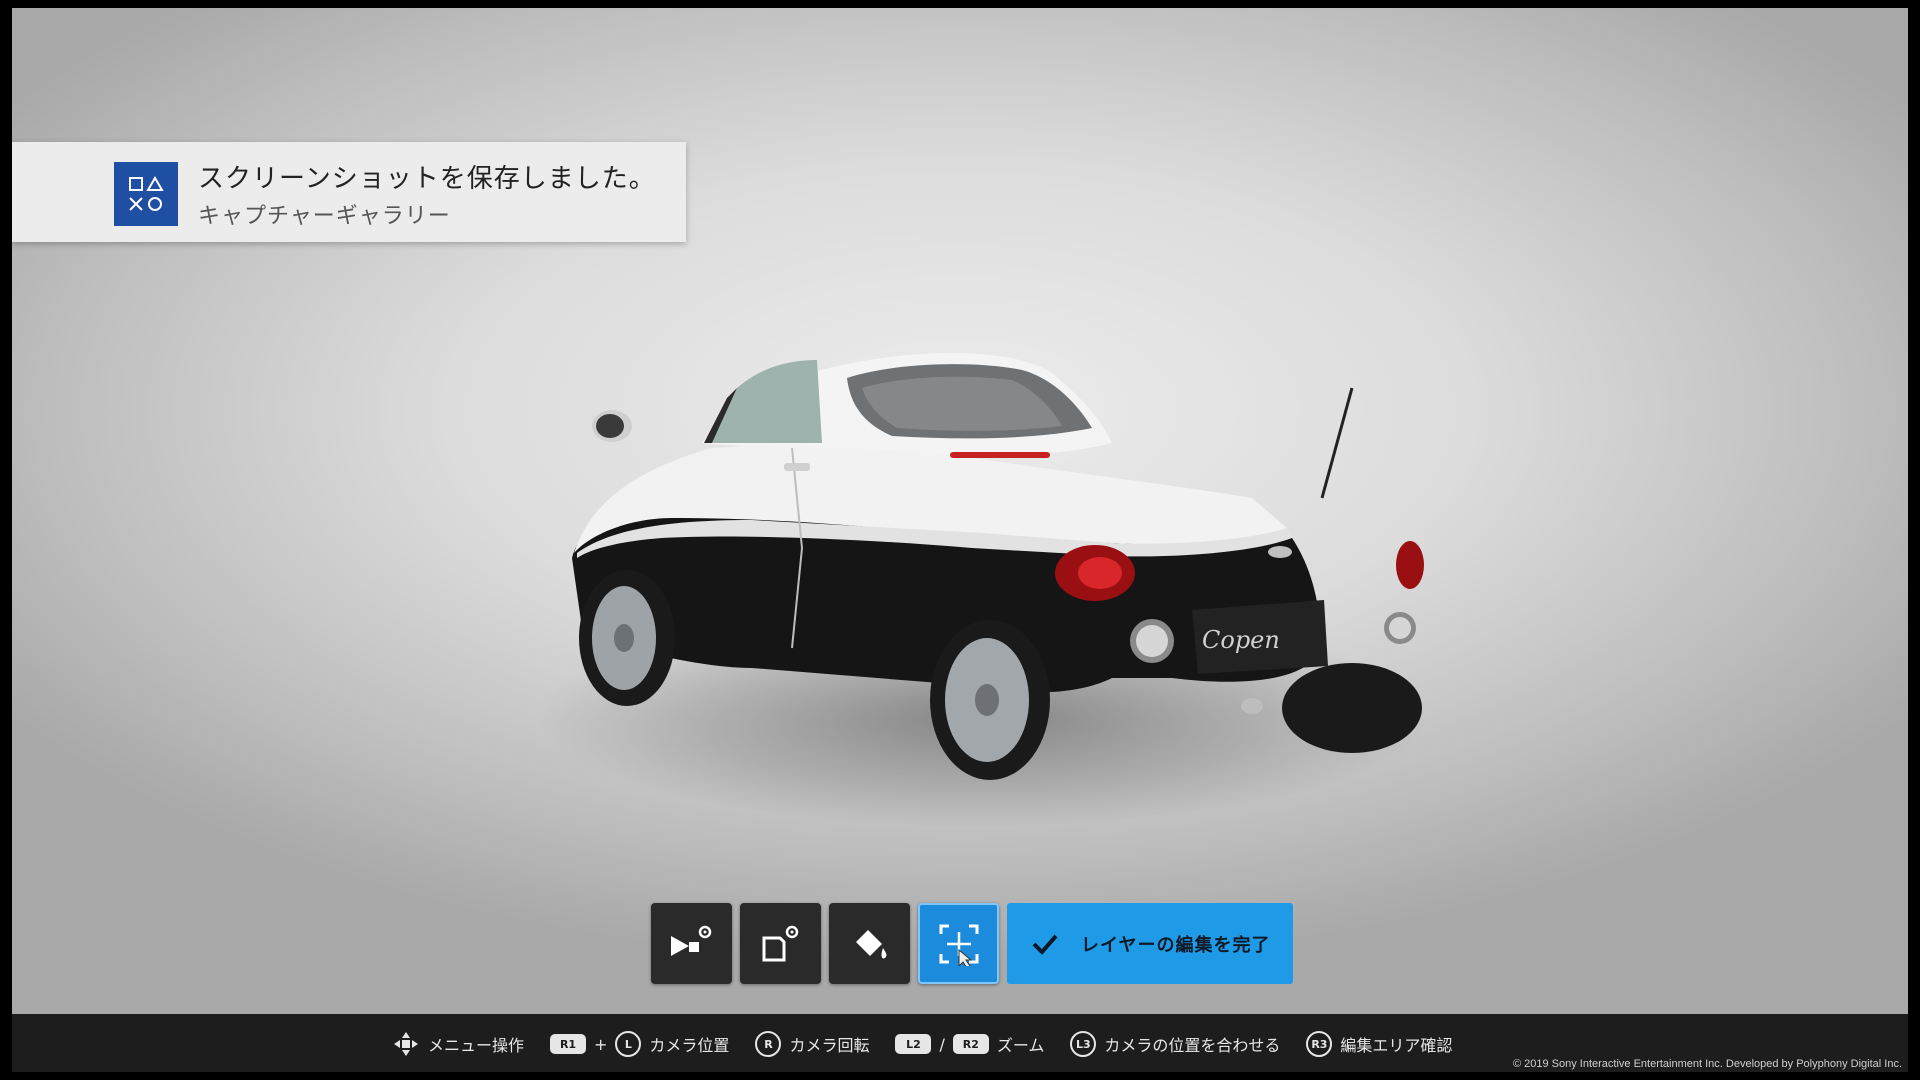 This screenshot has height=1080, width=1920. Describe the element at coordinates (689, 1045) in the screenshot. I see `hint-camera-position-label: カメラ位置` at that location.